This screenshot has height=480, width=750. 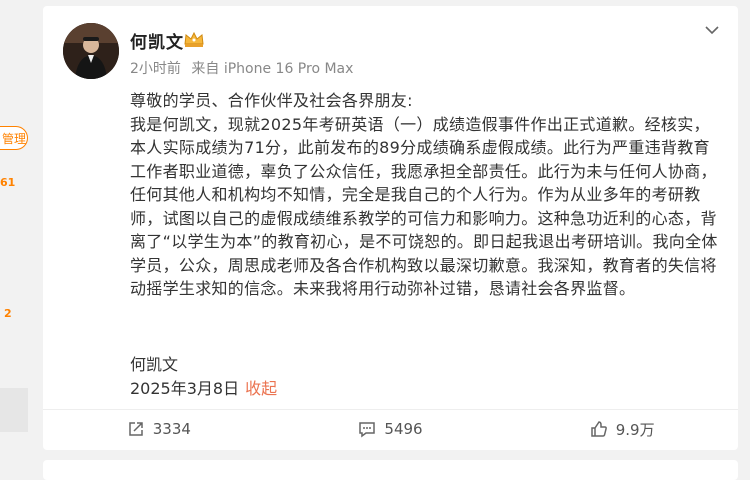 I want to click on post-meta: 2小时前 来自 iPhone 16 Pro Max, so click(x=244, y=68).